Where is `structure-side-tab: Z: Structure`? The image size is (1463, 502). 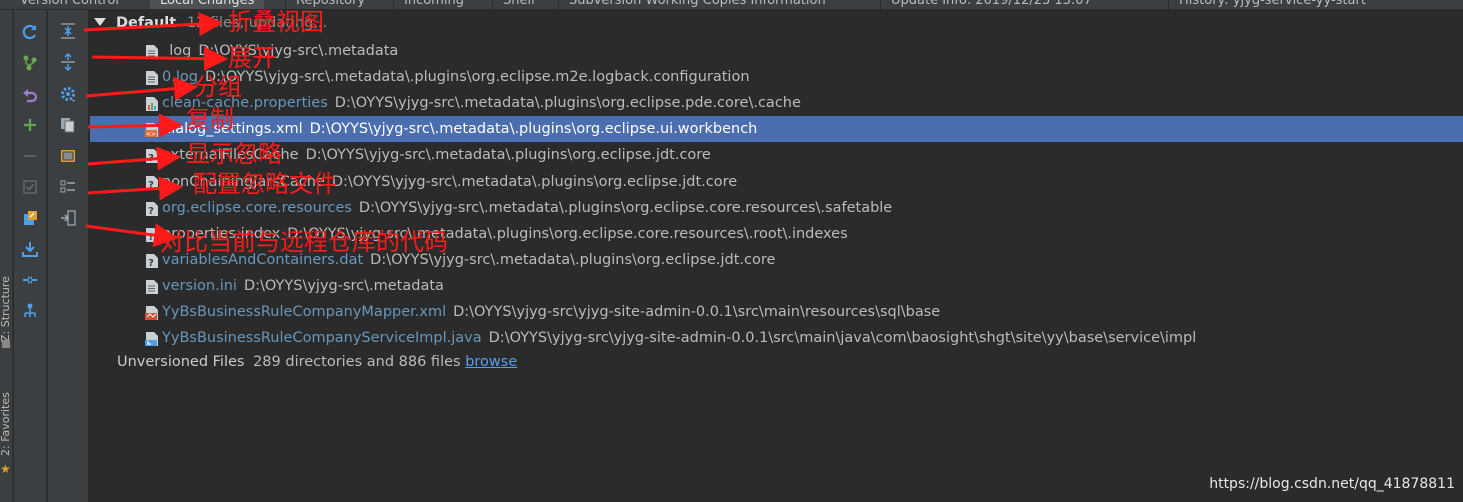
structure-side-tab: Z: Structure is located at coordinates (6, 309).